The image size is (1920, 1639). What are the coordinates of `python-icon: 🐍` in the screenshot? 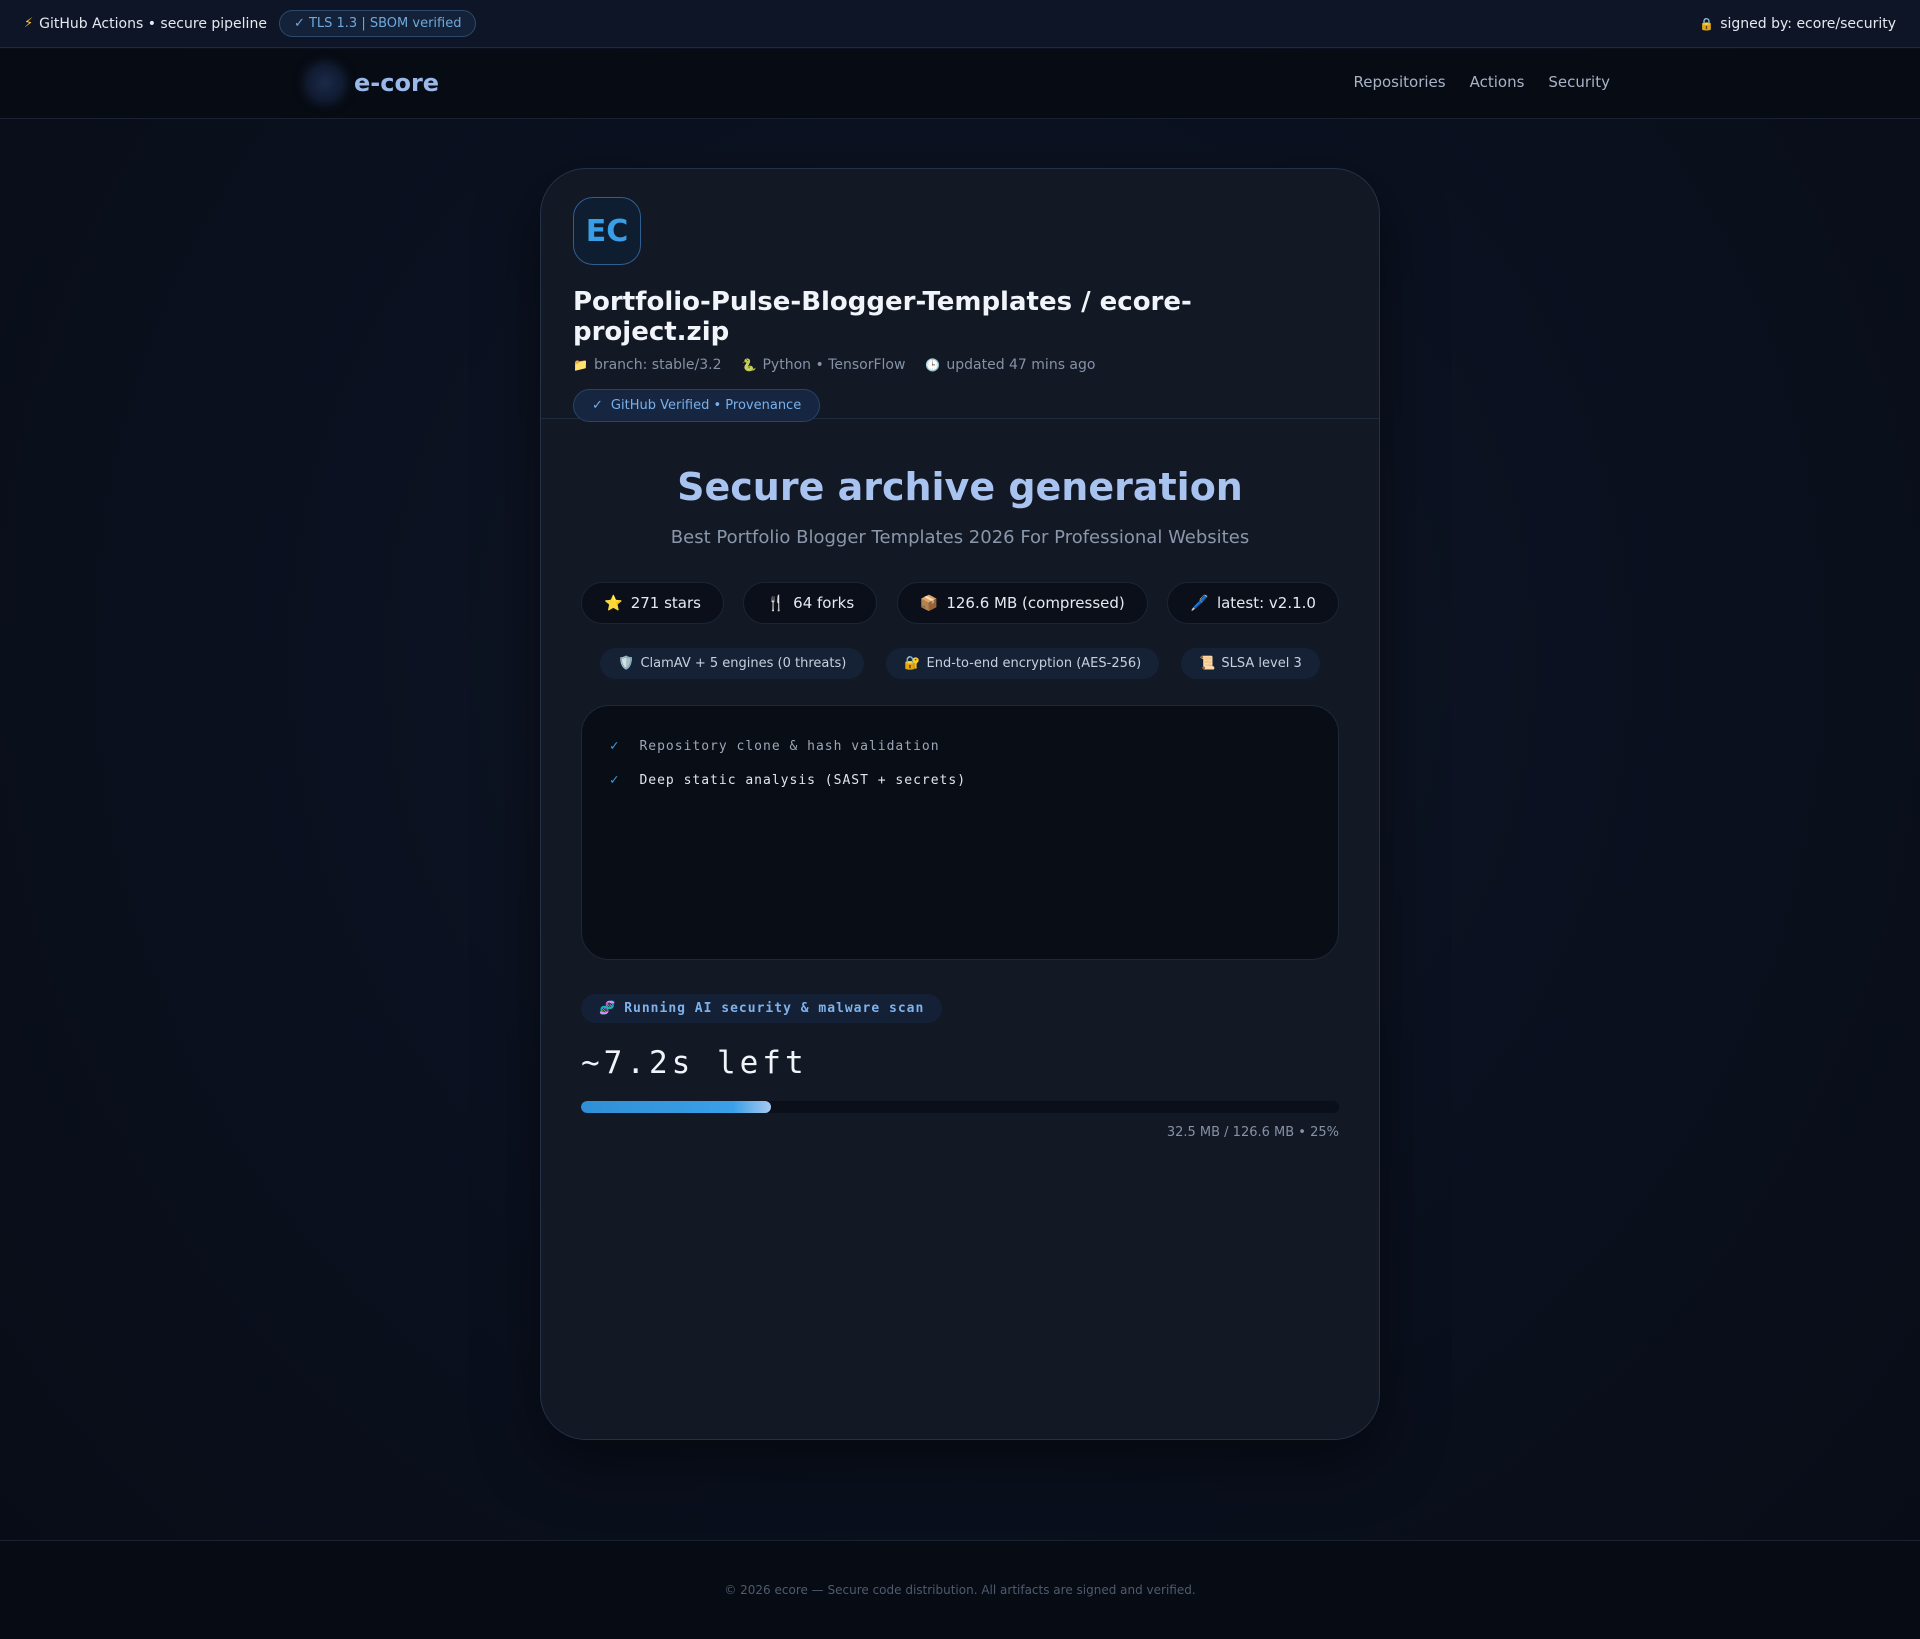 It's located at (749, 365).